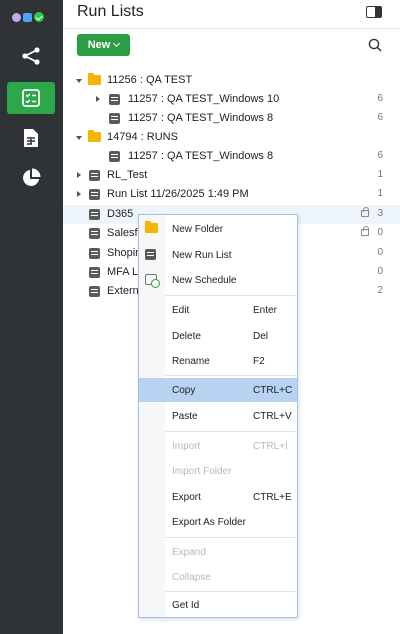 The image size is (400, 634). I want to click on menu-item-label: New Run List, so click(202, 255).